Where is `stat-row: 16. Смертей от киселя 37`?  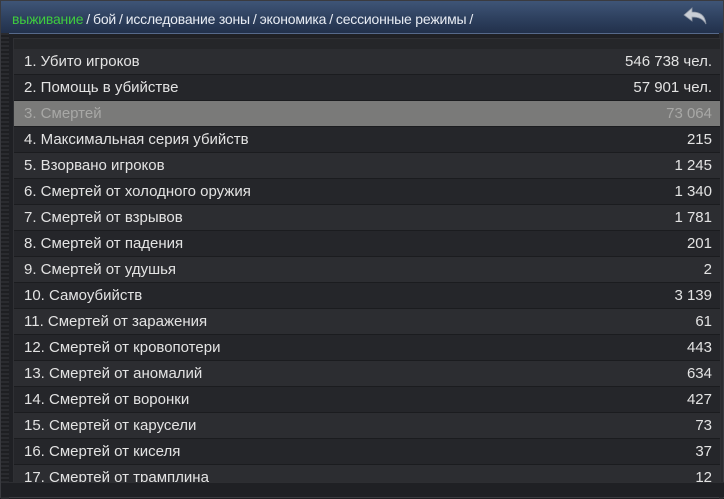 stat-row: 16. Смертей от киселя 37 is located at coordinates (367, 452).